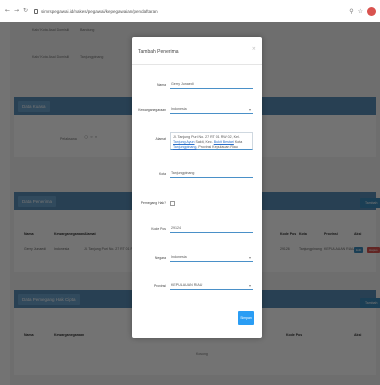 The width and height of the screenshot is (380, 385). I want to click on alamat-label: Alamat, so click(160, 139).